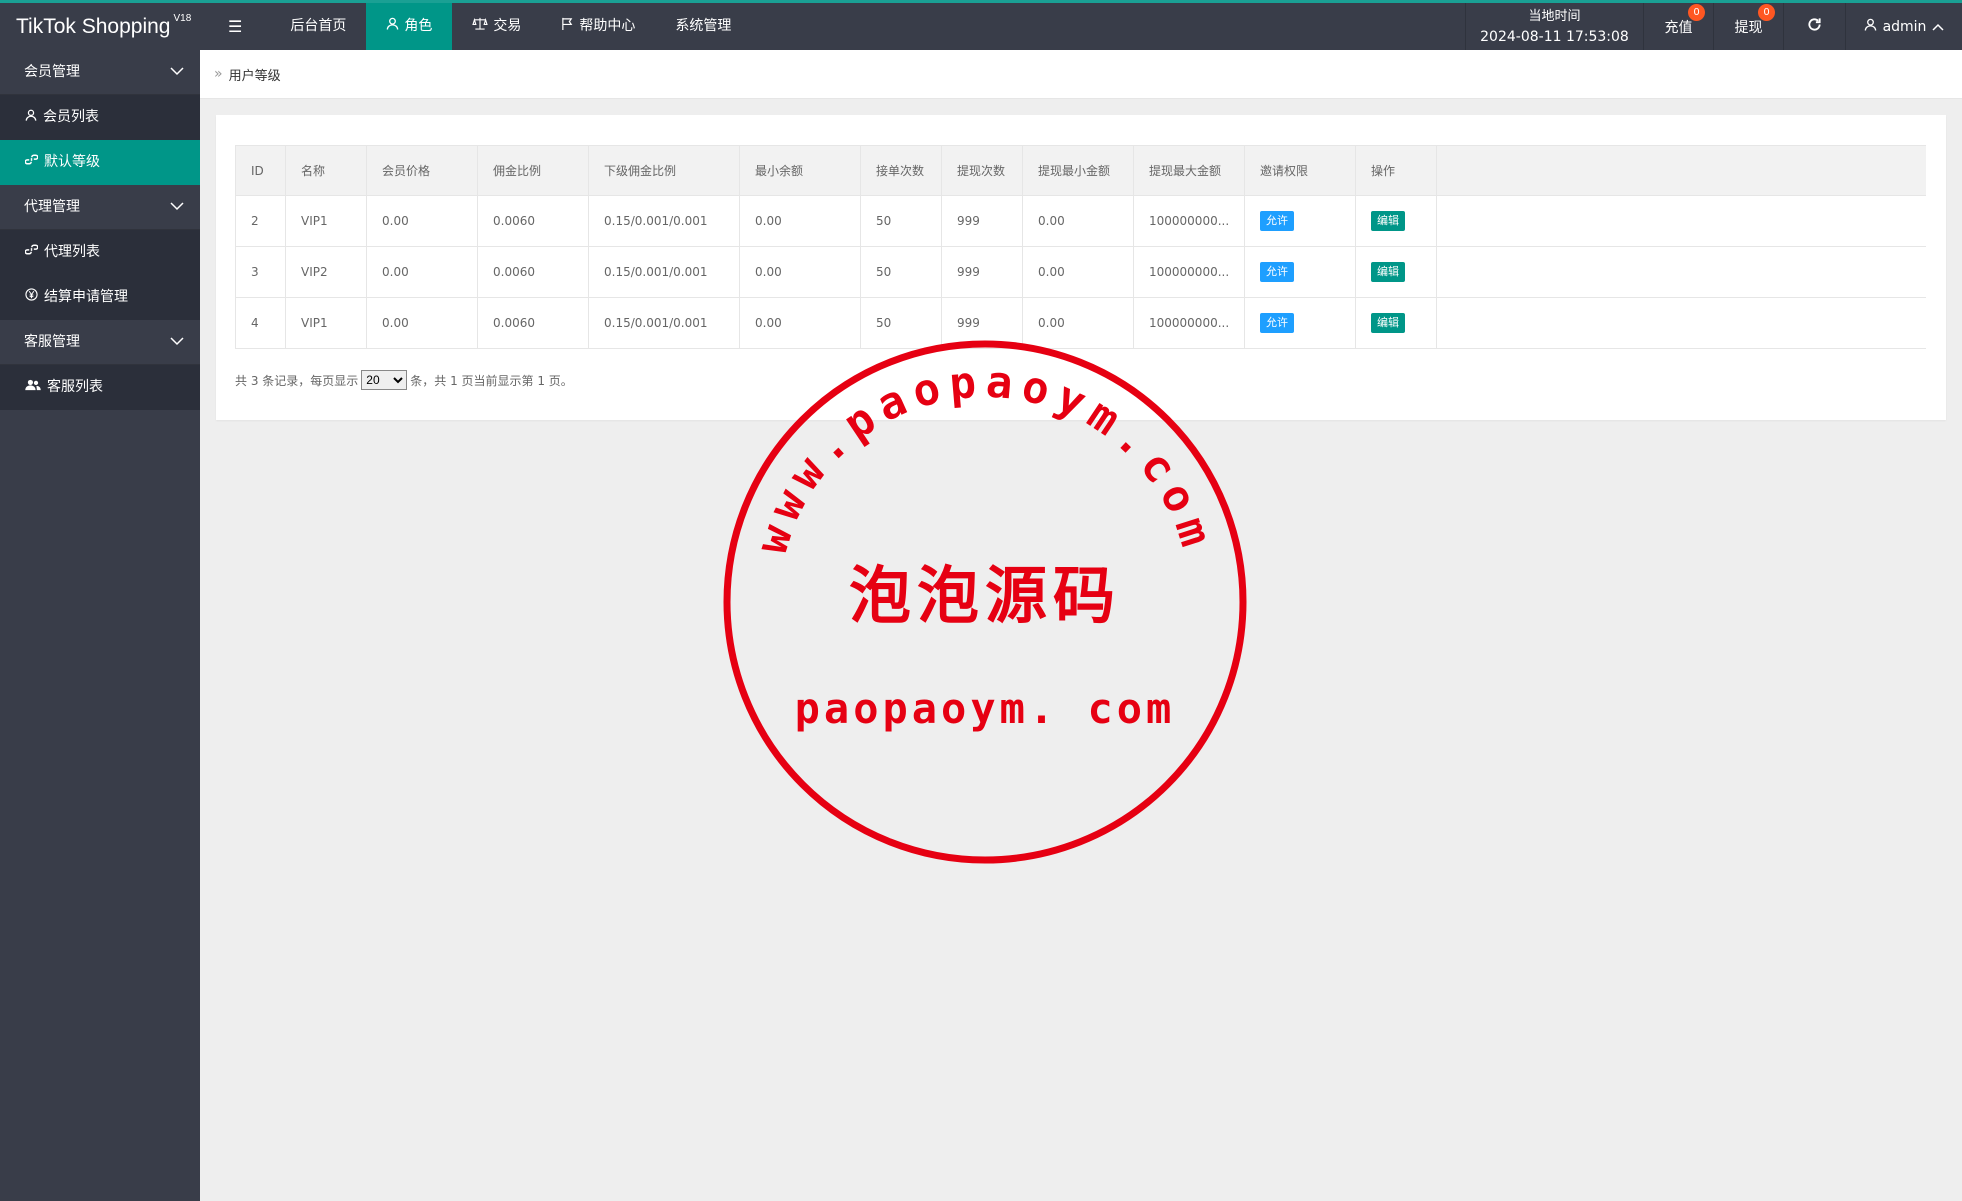 The image size is (1962, 1201). Describe the element at coordinates (1748, 26) in the screenshot. I see `withdraw-button: 提现 0` at that location.